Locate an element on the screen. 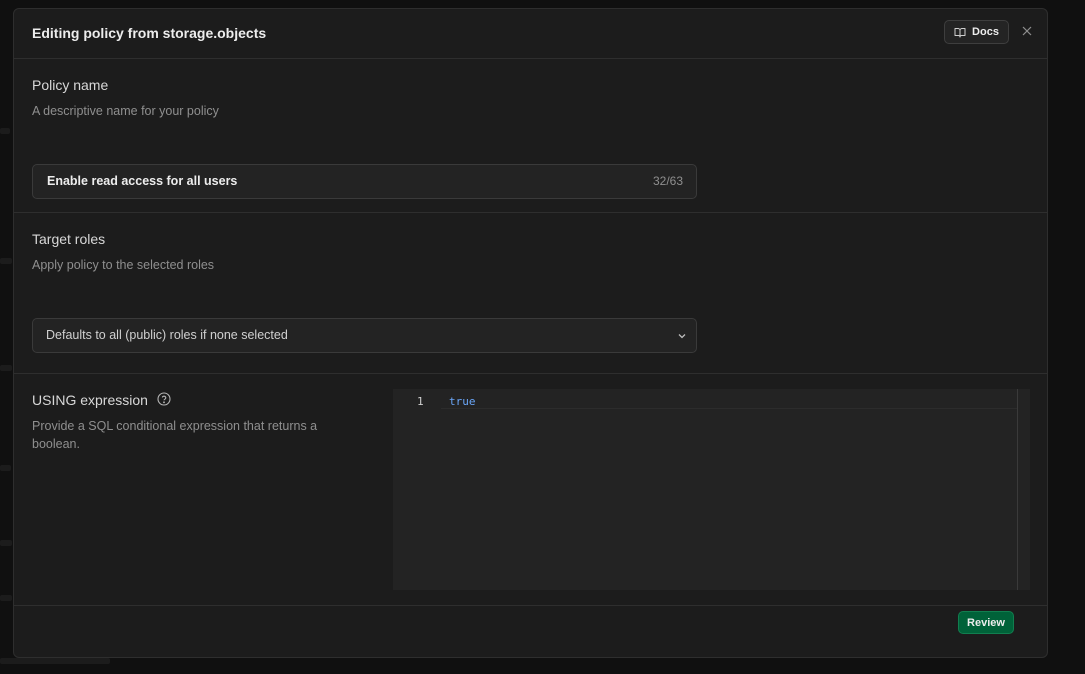 Image resolution: width=1085 pixels, height=674 pixels. policy-name-description: A descriptive name for your policy is located at coordinates (125, 111).